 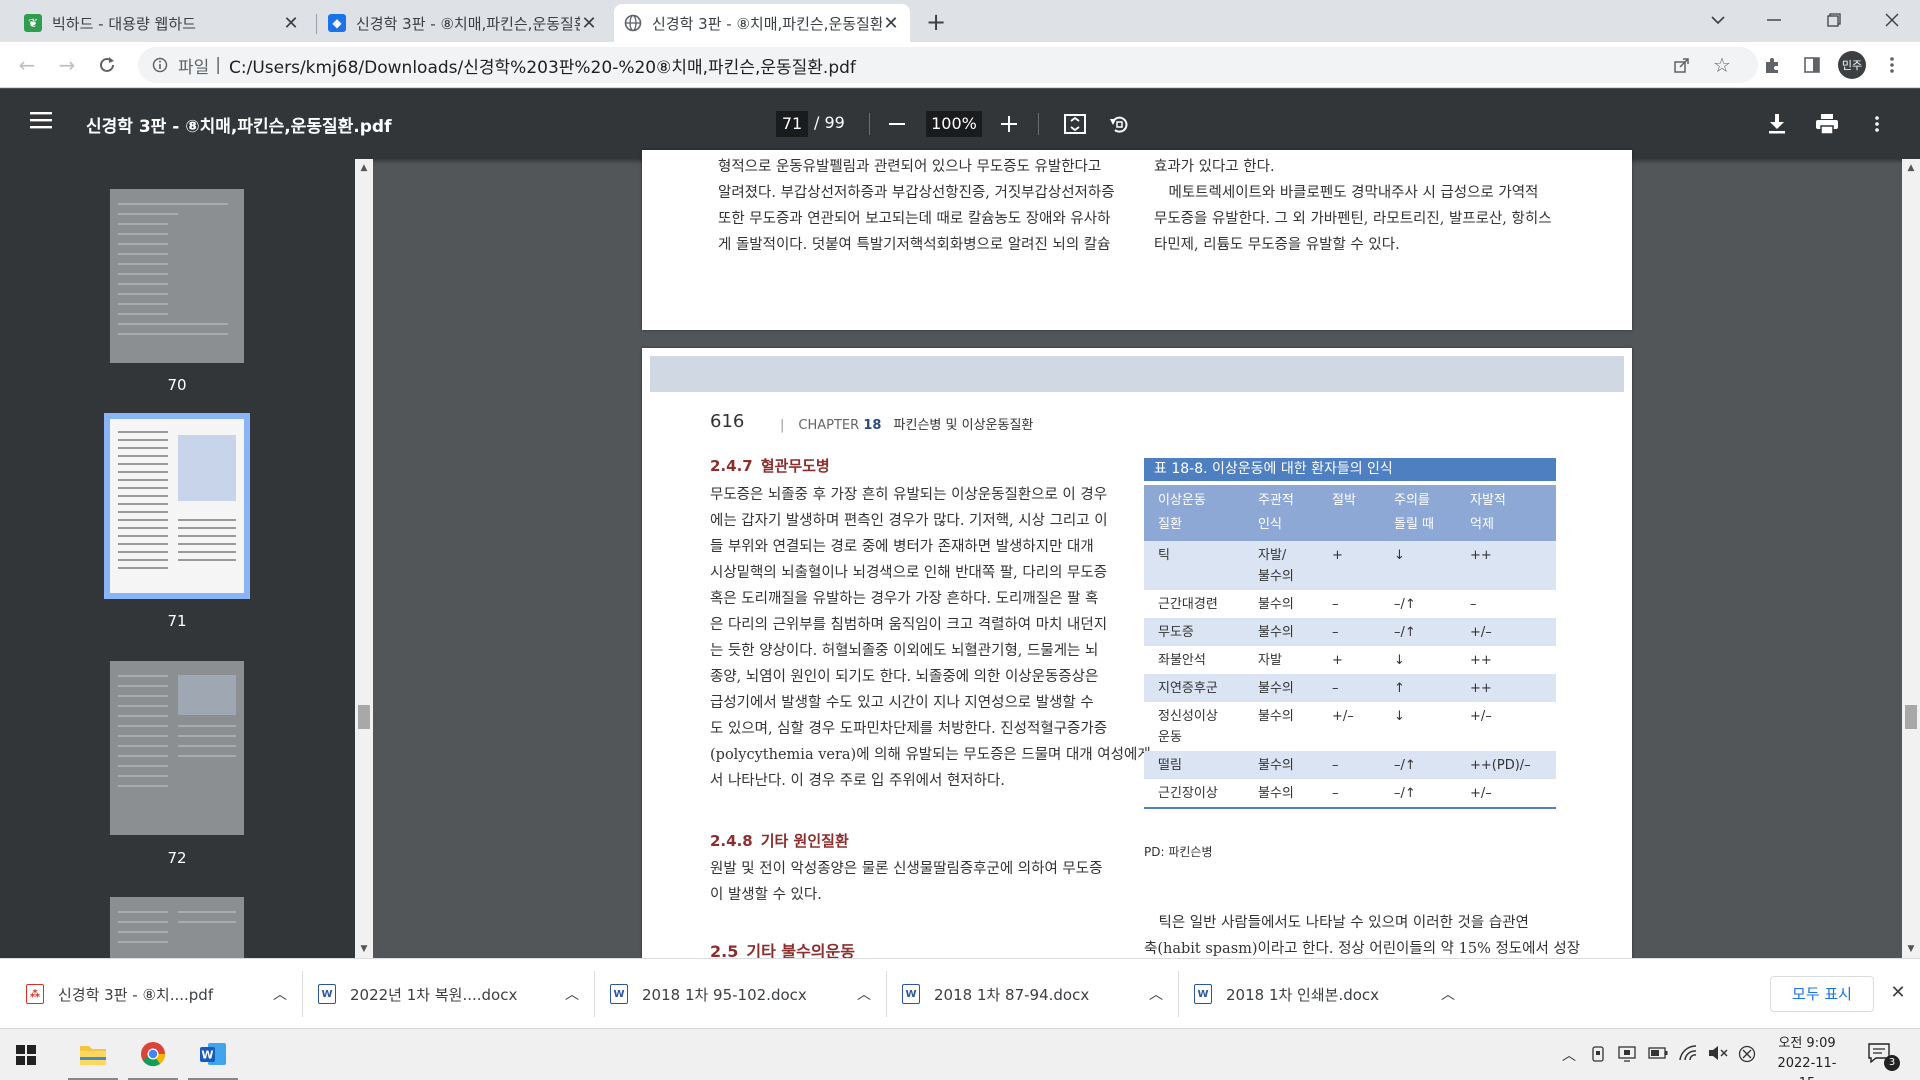 I want to click on text-line: 는 듯한 양상이다. 허혈뇌졸중 이외에도 뇌혈관기형, 드물게는 뇌, so click(x=904, y=651).